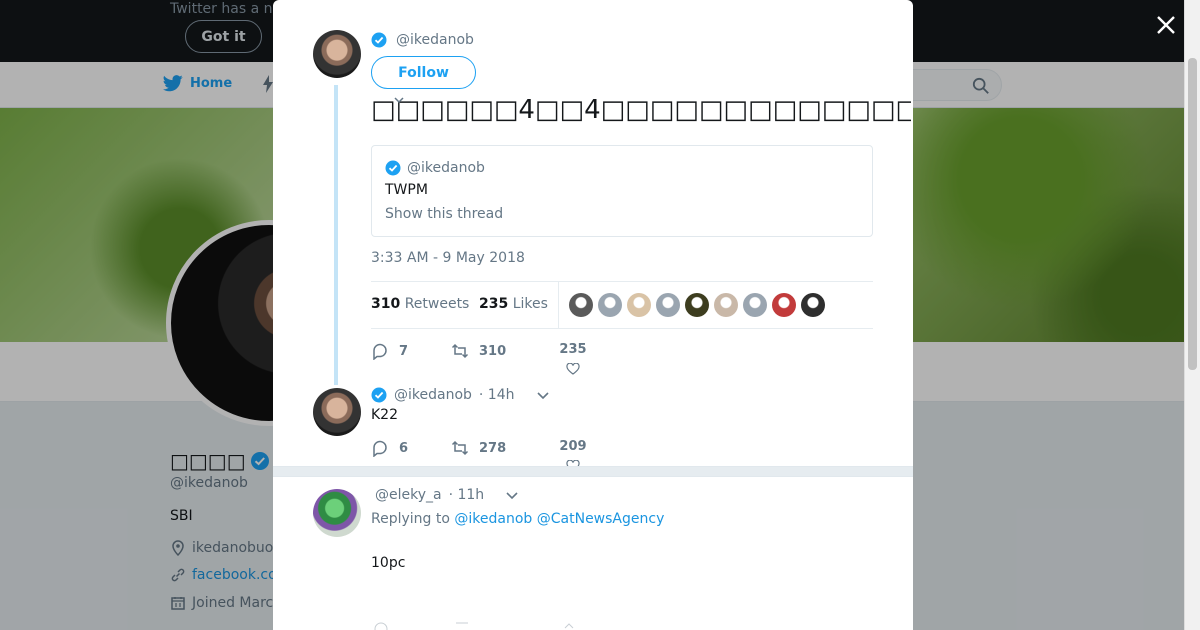 The width and height of the screenshot is (1200, 630). What do you see at coordinates (410, 519) in the screenshot?
I see `replying-prefix: Replying to` at bounding box center [410, 519].